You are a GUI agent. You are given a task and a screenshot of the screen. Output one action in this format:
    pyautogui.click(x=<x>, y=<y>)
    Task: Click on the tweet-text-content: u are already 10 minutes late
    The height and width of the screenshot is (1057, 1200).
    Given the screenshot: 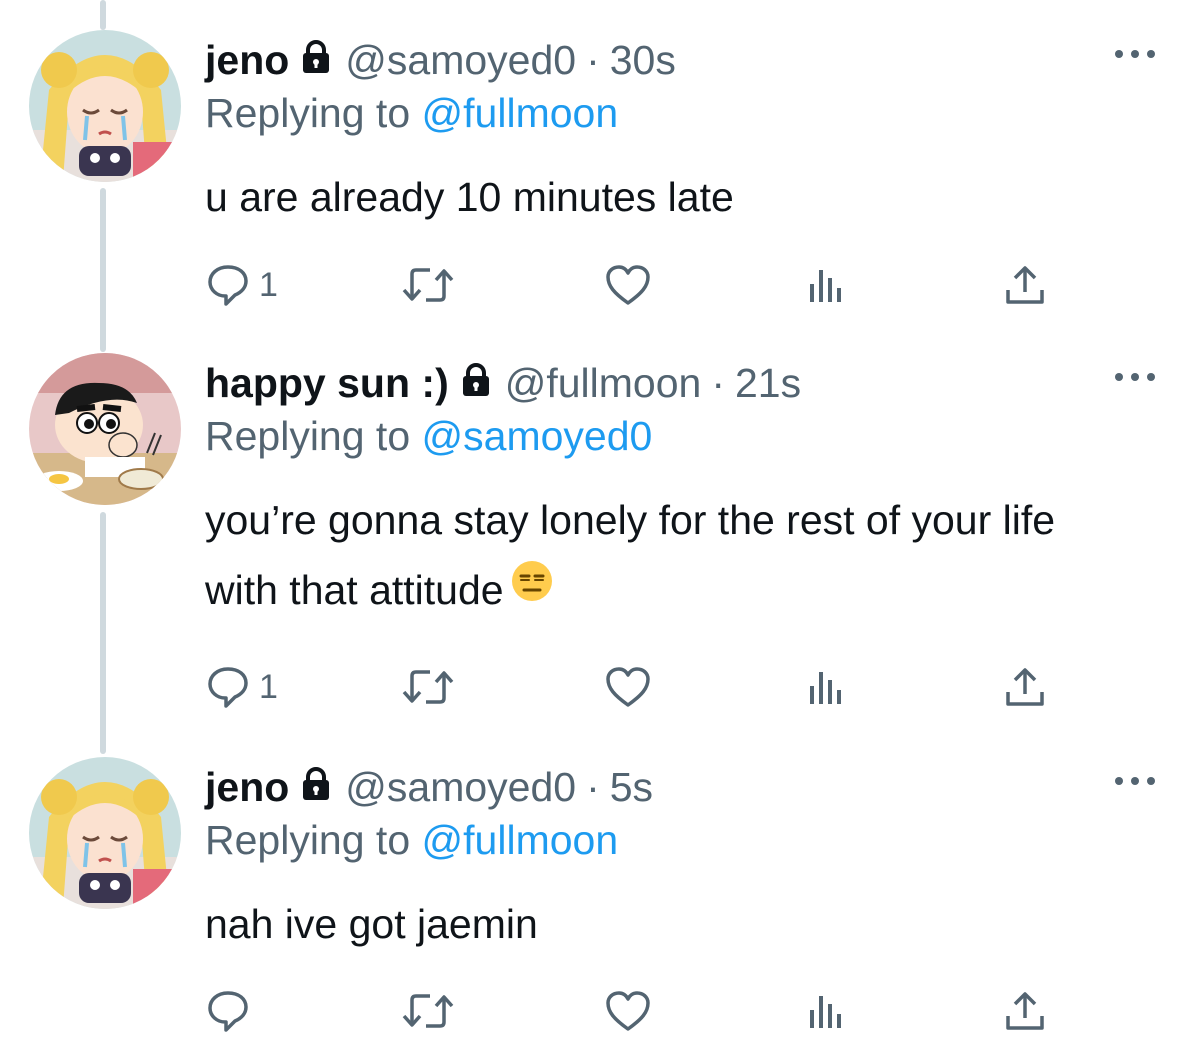 What is the action you would take?
    pyautogui.click(x=469, y=197)
    